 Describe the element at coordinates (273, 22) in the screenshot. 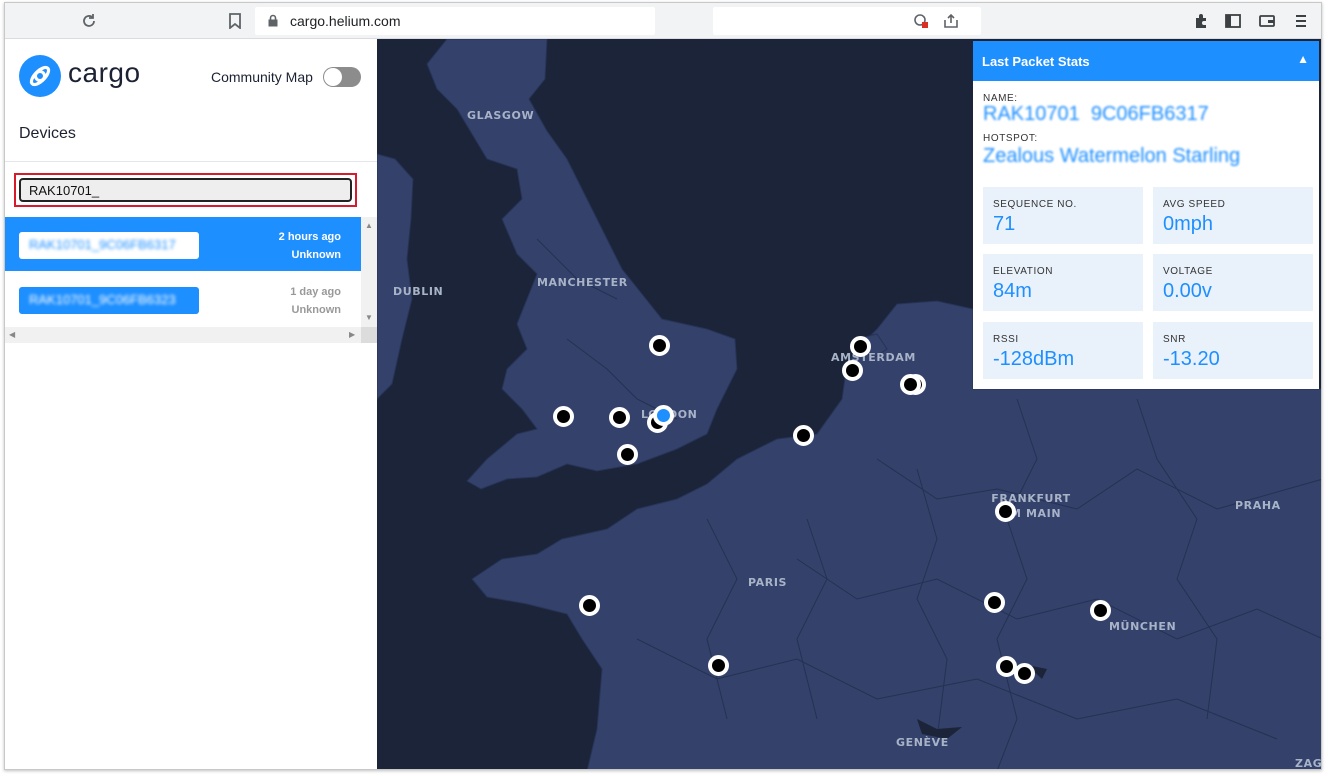

I see `lock-icon` at that location.